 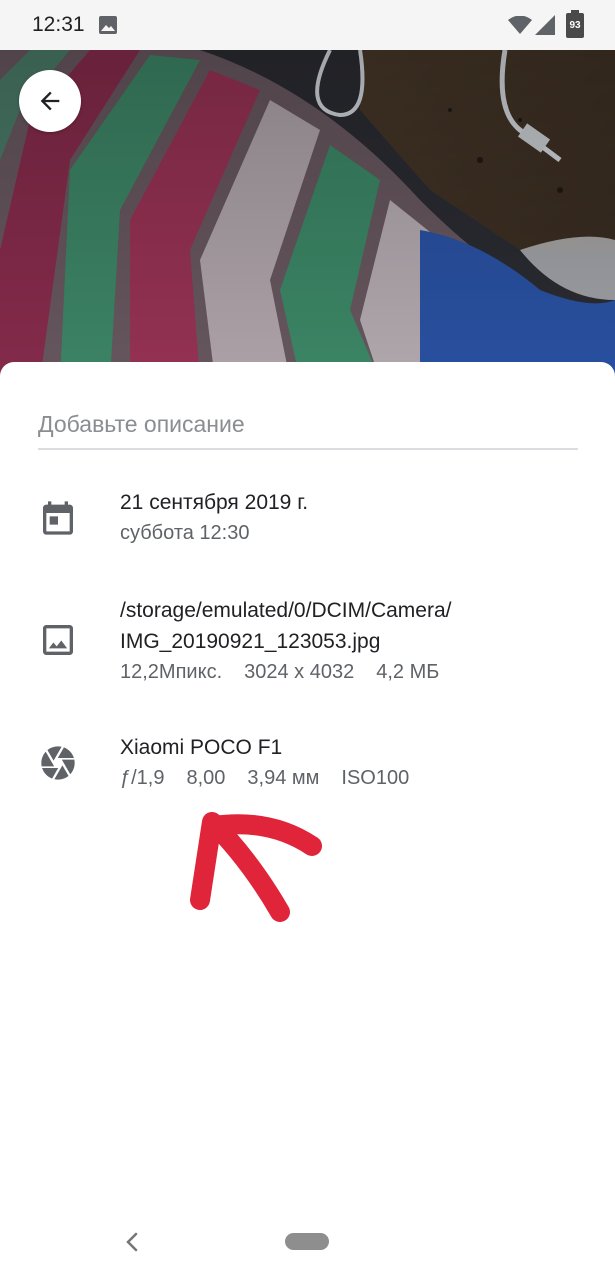 I want to click on date-text: 21 сентября 2019 г., so click(x=214, y=502).